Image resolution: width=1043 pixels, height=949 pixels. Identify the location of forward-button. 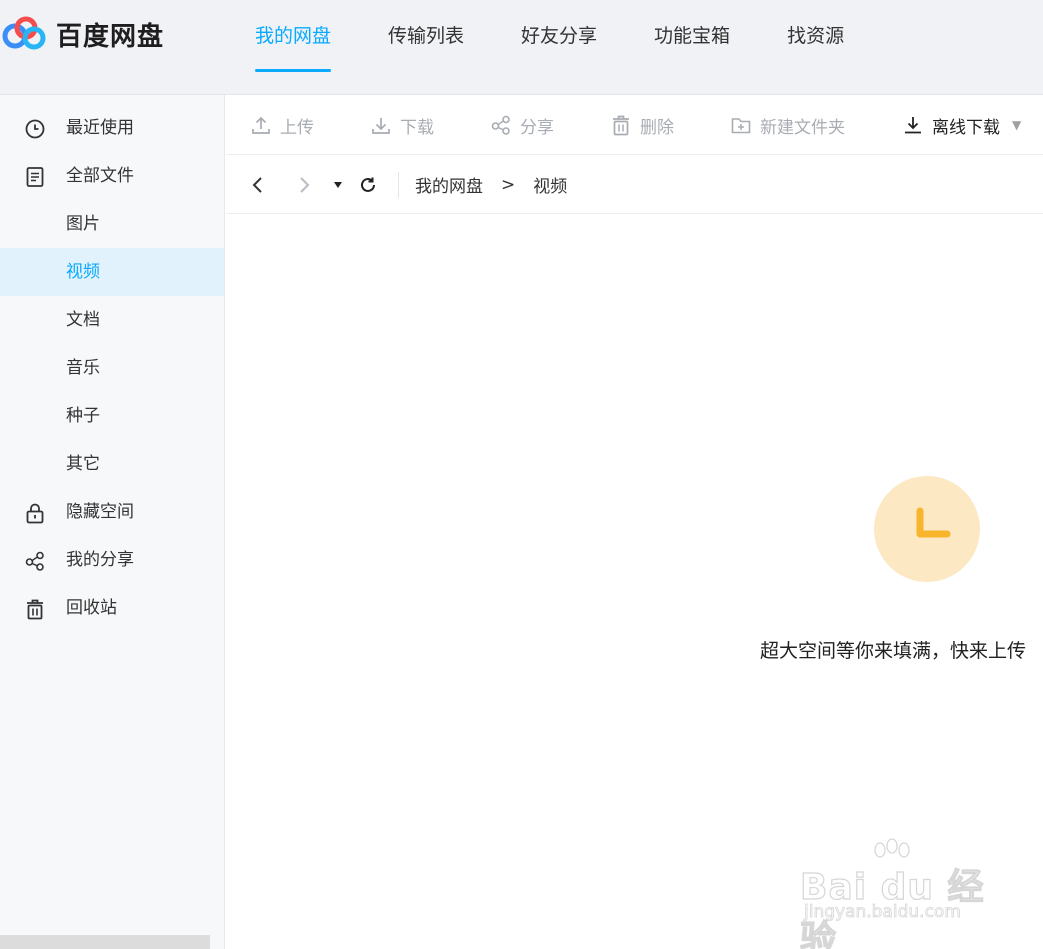
(304, 184).